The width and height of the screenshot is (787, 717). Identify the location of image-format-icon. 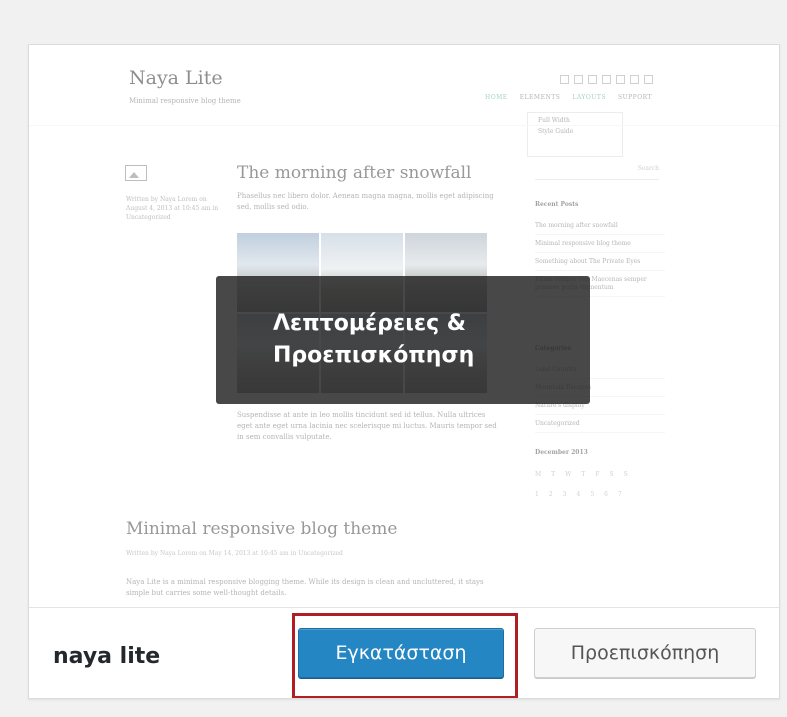
(136, 173).